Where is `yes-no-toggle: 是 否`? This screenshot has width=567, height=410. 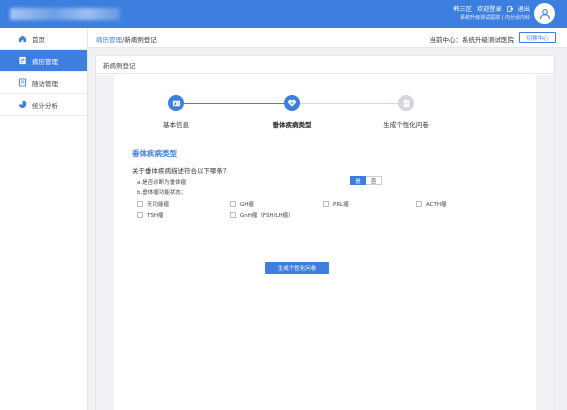 yes-no-toggle: 是 否 is located at coordinates (366, 180).